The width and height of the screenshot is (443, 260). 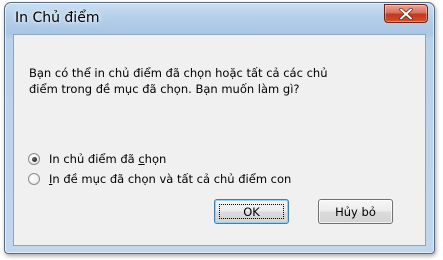 What do you see at coordinates (34, 159) in the screenshot?
I see `radio-button-selected` at bounding box center [34, 159].